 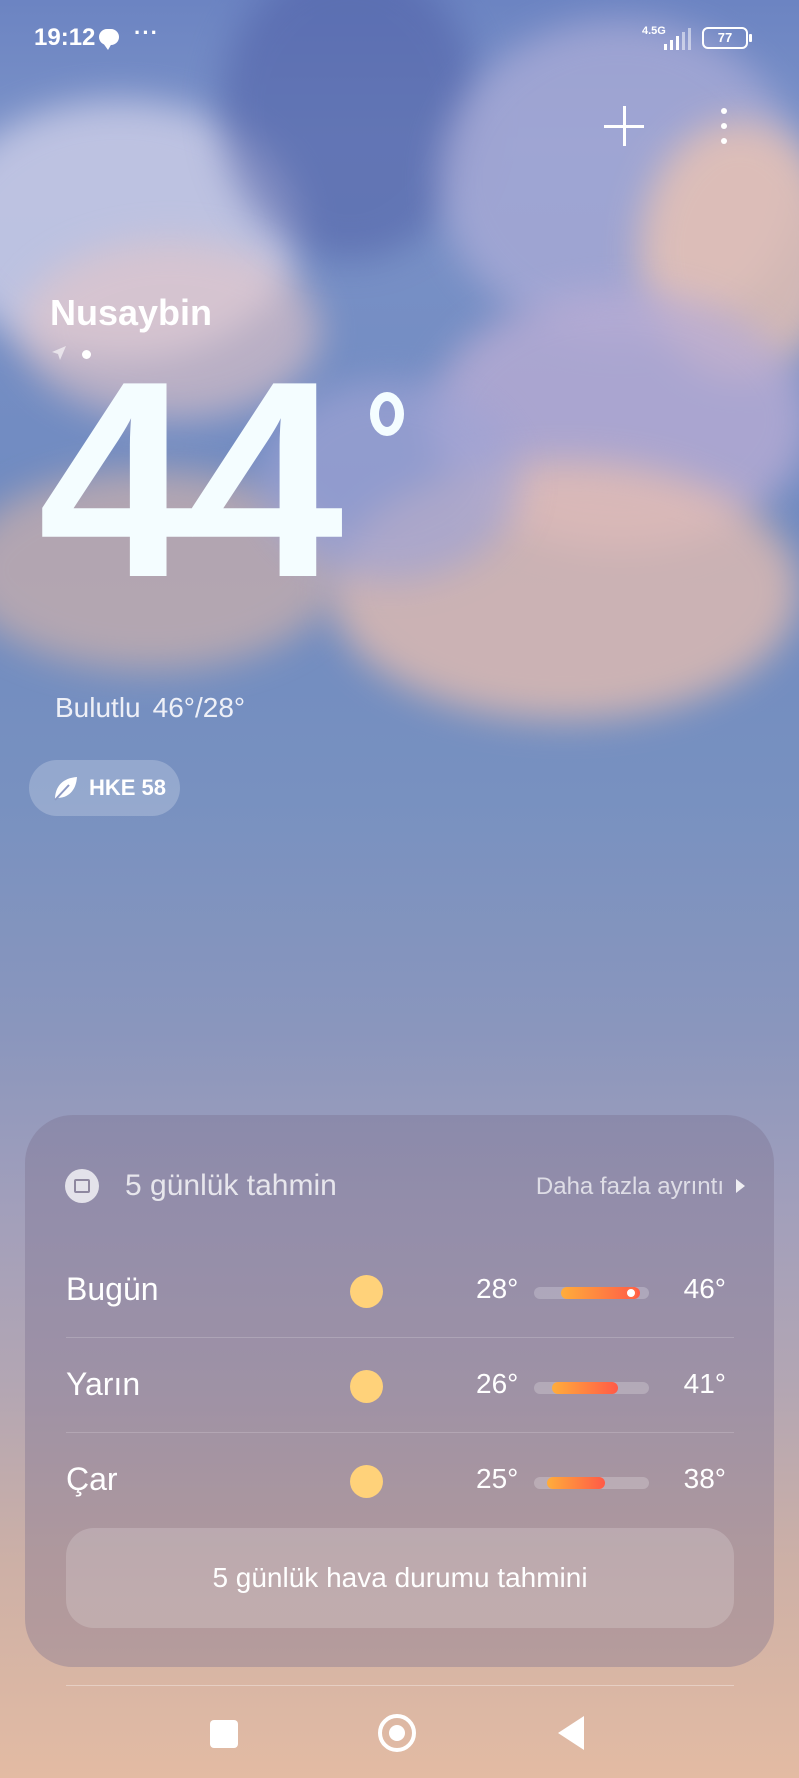 What do you see at coordinates (199, 707) in the screenshot?
I see `high-low-text: 46°/28°` at bounding box center [199, 707].